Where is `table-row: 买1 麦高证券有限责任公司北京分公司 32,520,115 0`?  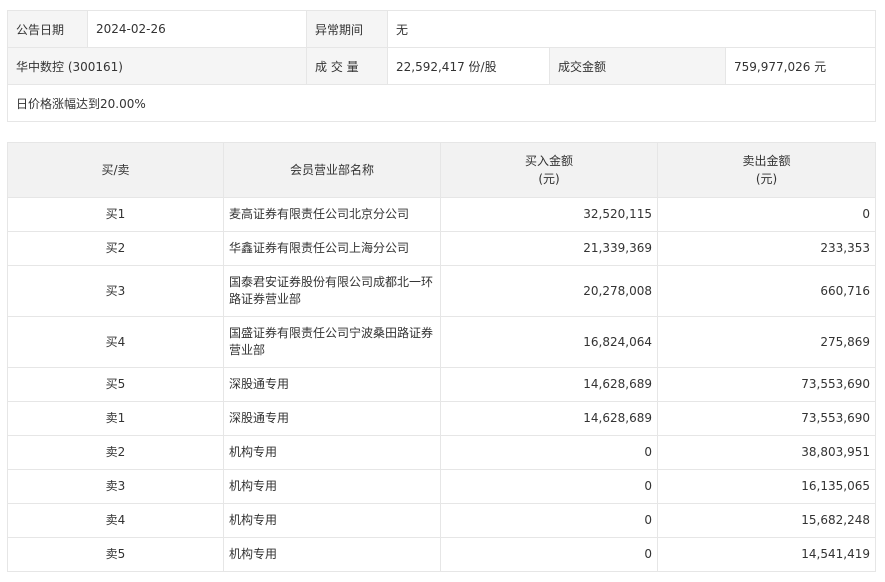
table-row: 买1 麦高证券有限责任公司北京分公司 32,520,115 0 is located at coordinates (441, 214).